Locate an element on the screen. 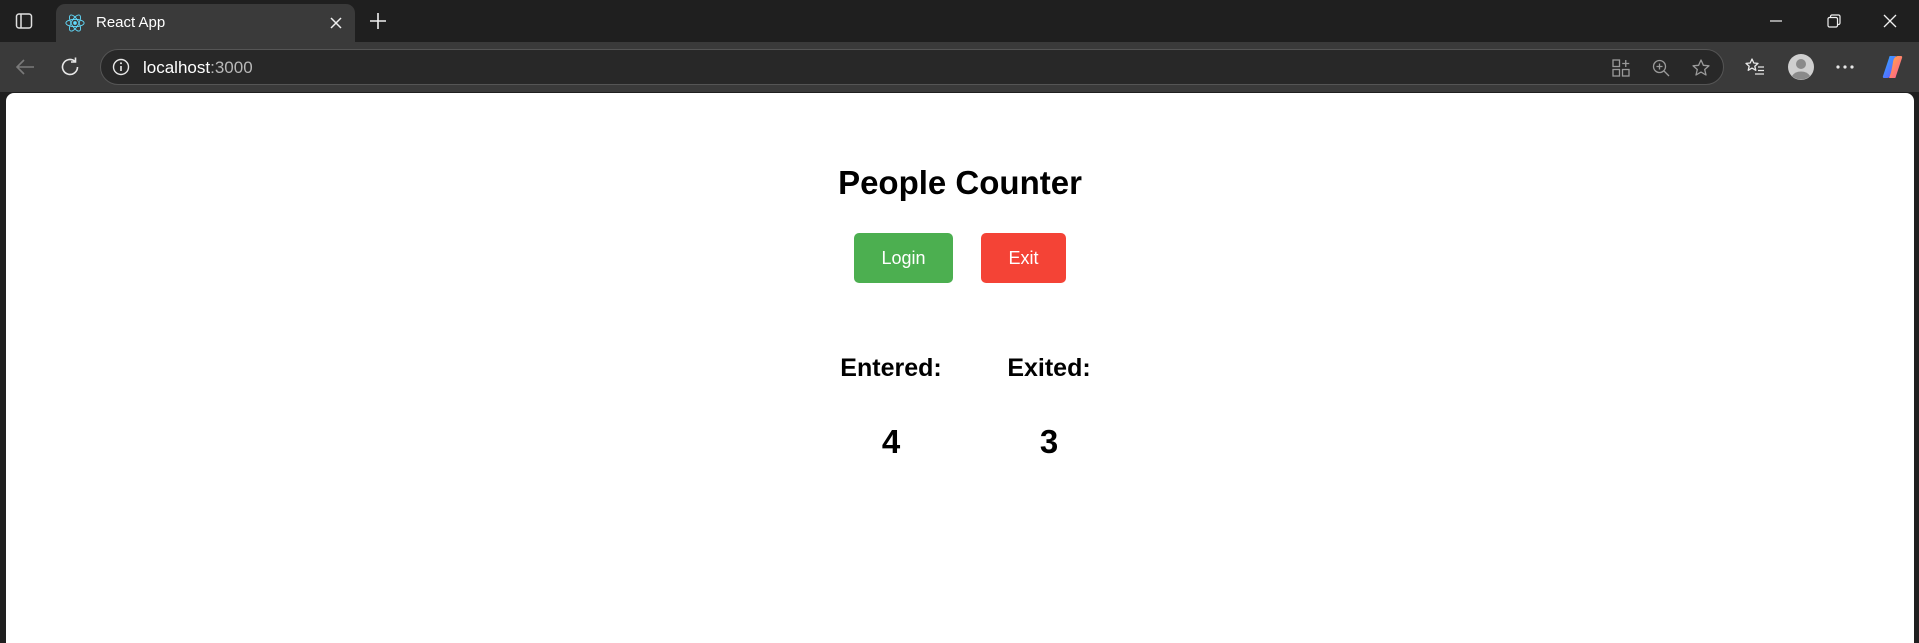 The height and width of the screenshot is (643, 1919). app-available-icon is located at coordinates (1621, 68).